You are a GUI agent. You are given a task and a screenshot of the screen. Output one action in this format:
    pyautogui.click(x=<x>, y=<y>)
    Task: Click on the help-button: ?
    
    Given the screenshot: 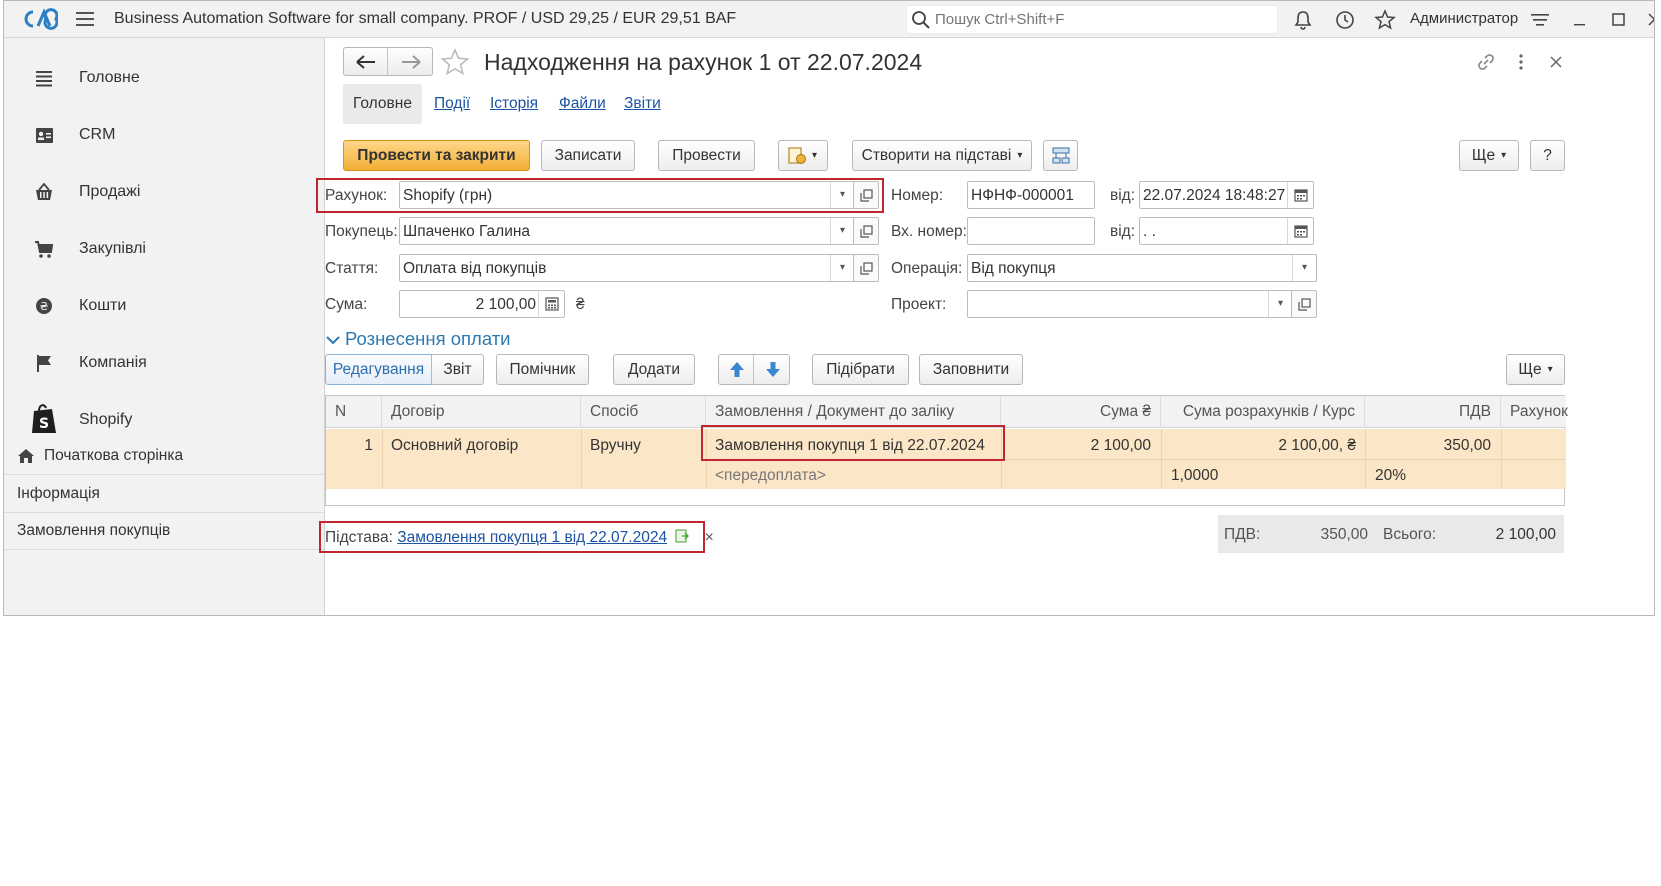 What is the action you would take?
    pyautogui.click(x=1547, y=155)
    